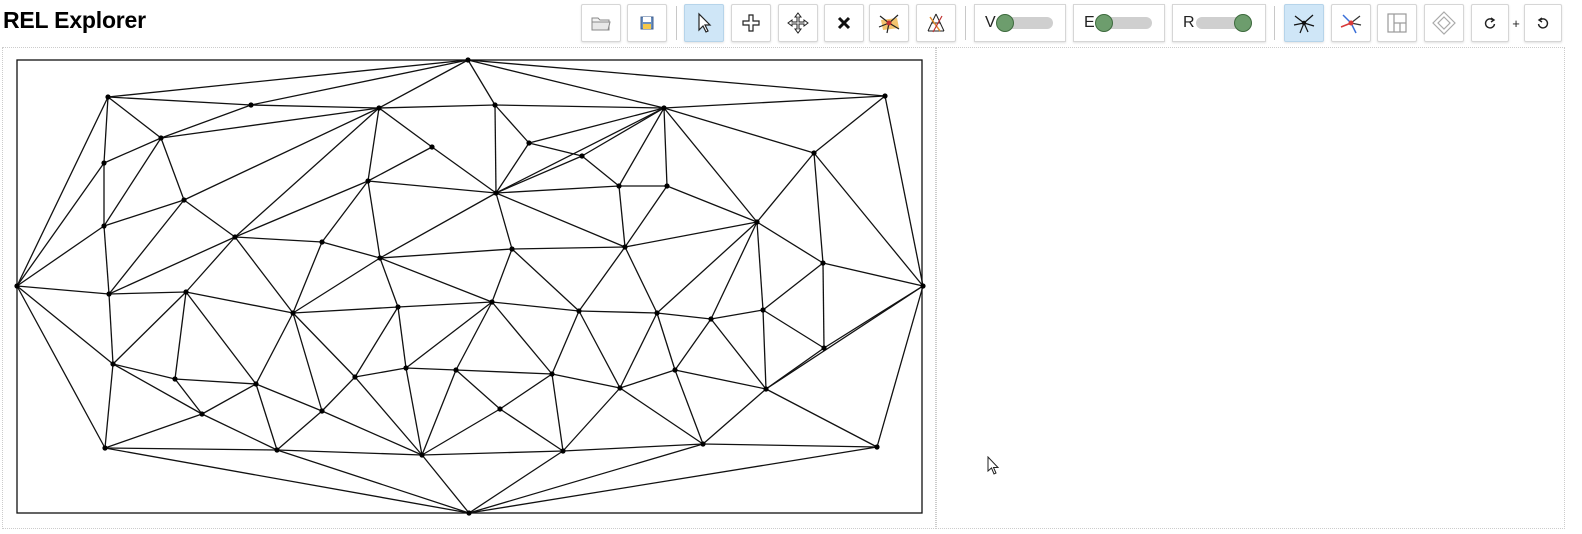 The width and height of the screenshot is (1582, 534). What do you see at coordinates (798, 23) in the screenshot?
I see `move-tool-button` at bounding box center [798, 23].